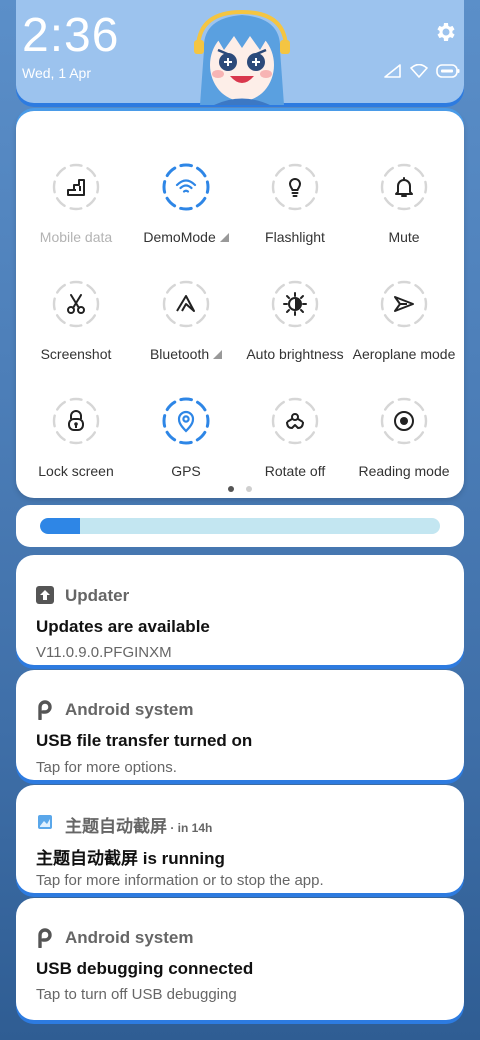 The height and width of the screenshot is (1040, 480). Describe the element at coordinates (104, 652) in the screenshot. I see `notification-text: V11.0.9.0.PFGINXM` at that location.